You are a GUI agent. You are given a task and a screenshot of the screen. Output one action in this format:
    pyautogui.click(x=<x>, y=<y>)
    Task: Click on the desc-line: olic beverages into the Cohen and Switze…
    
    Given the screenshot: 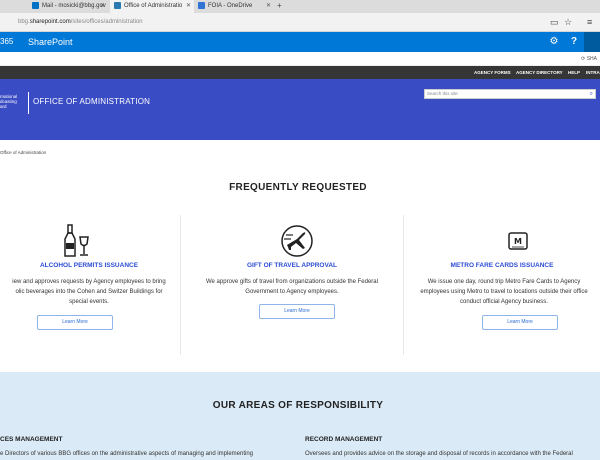 What is the action you would take?
    pyautogui.click(x=89, y=292)
    